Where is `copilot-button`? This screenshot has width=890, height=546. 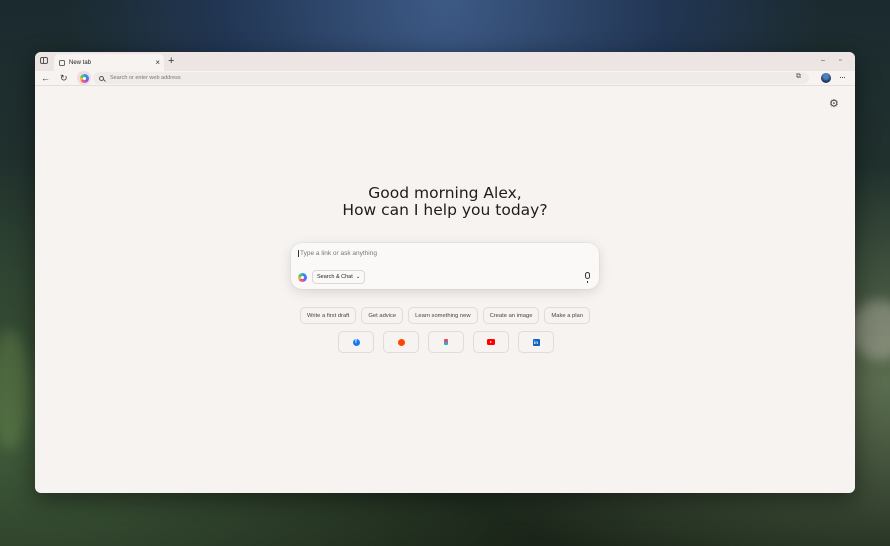
copilot-button is located at coordinates (84, 78).